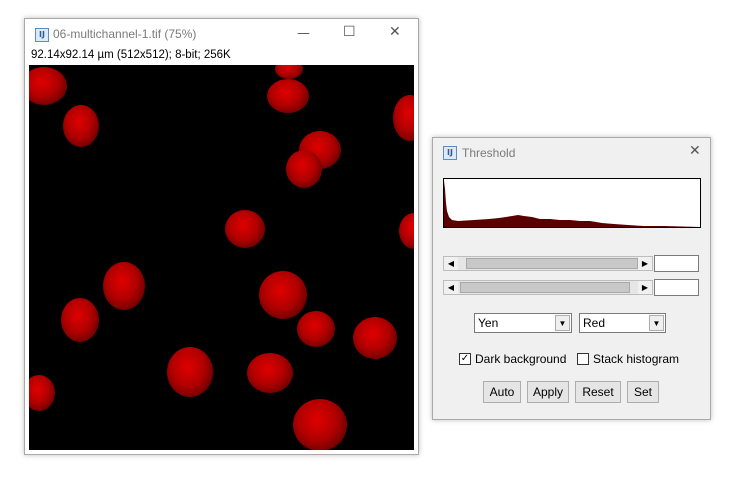  I want to click on upper-threshold-slider: ◀ ▶, so click(548, 287).